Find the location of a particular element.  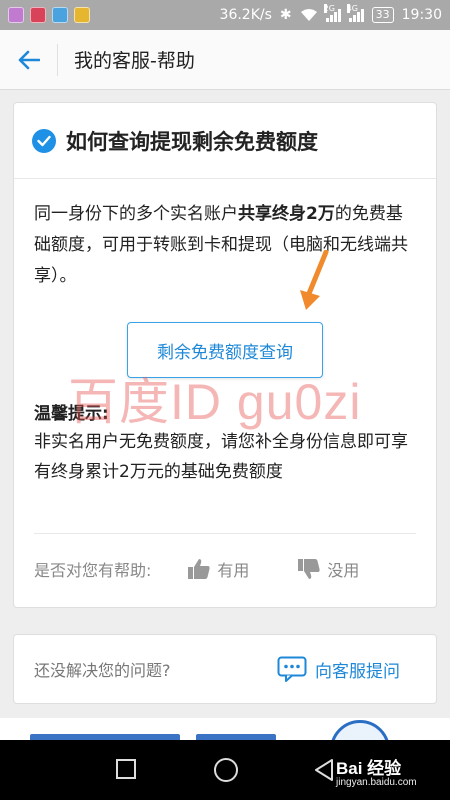

feedback-row: 是否对您有帮助: 有用 没用 is located at coordinates (229, 569).